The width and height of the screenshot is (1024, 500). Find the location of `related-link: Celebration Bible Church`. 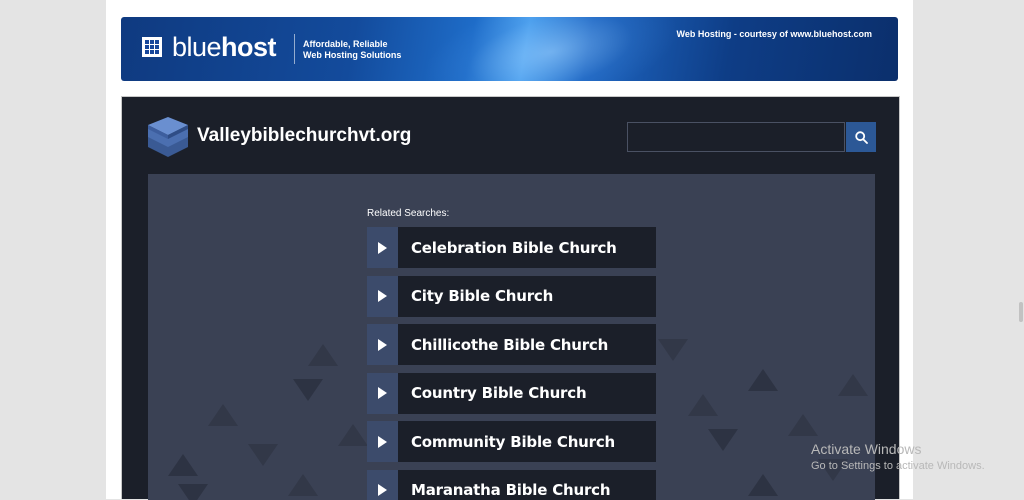

related-link: Celebration Bible Church is located at coordinates (511, 247).